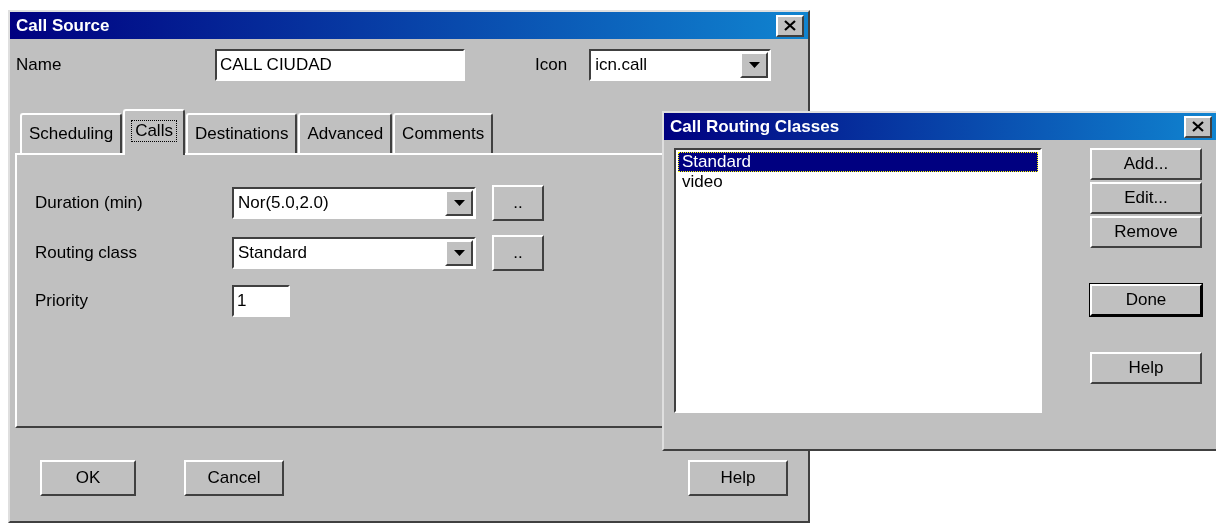  Describe the element at coordinates (1146, 300) in the screenshot. I see `dialog-button: Done` at that location.